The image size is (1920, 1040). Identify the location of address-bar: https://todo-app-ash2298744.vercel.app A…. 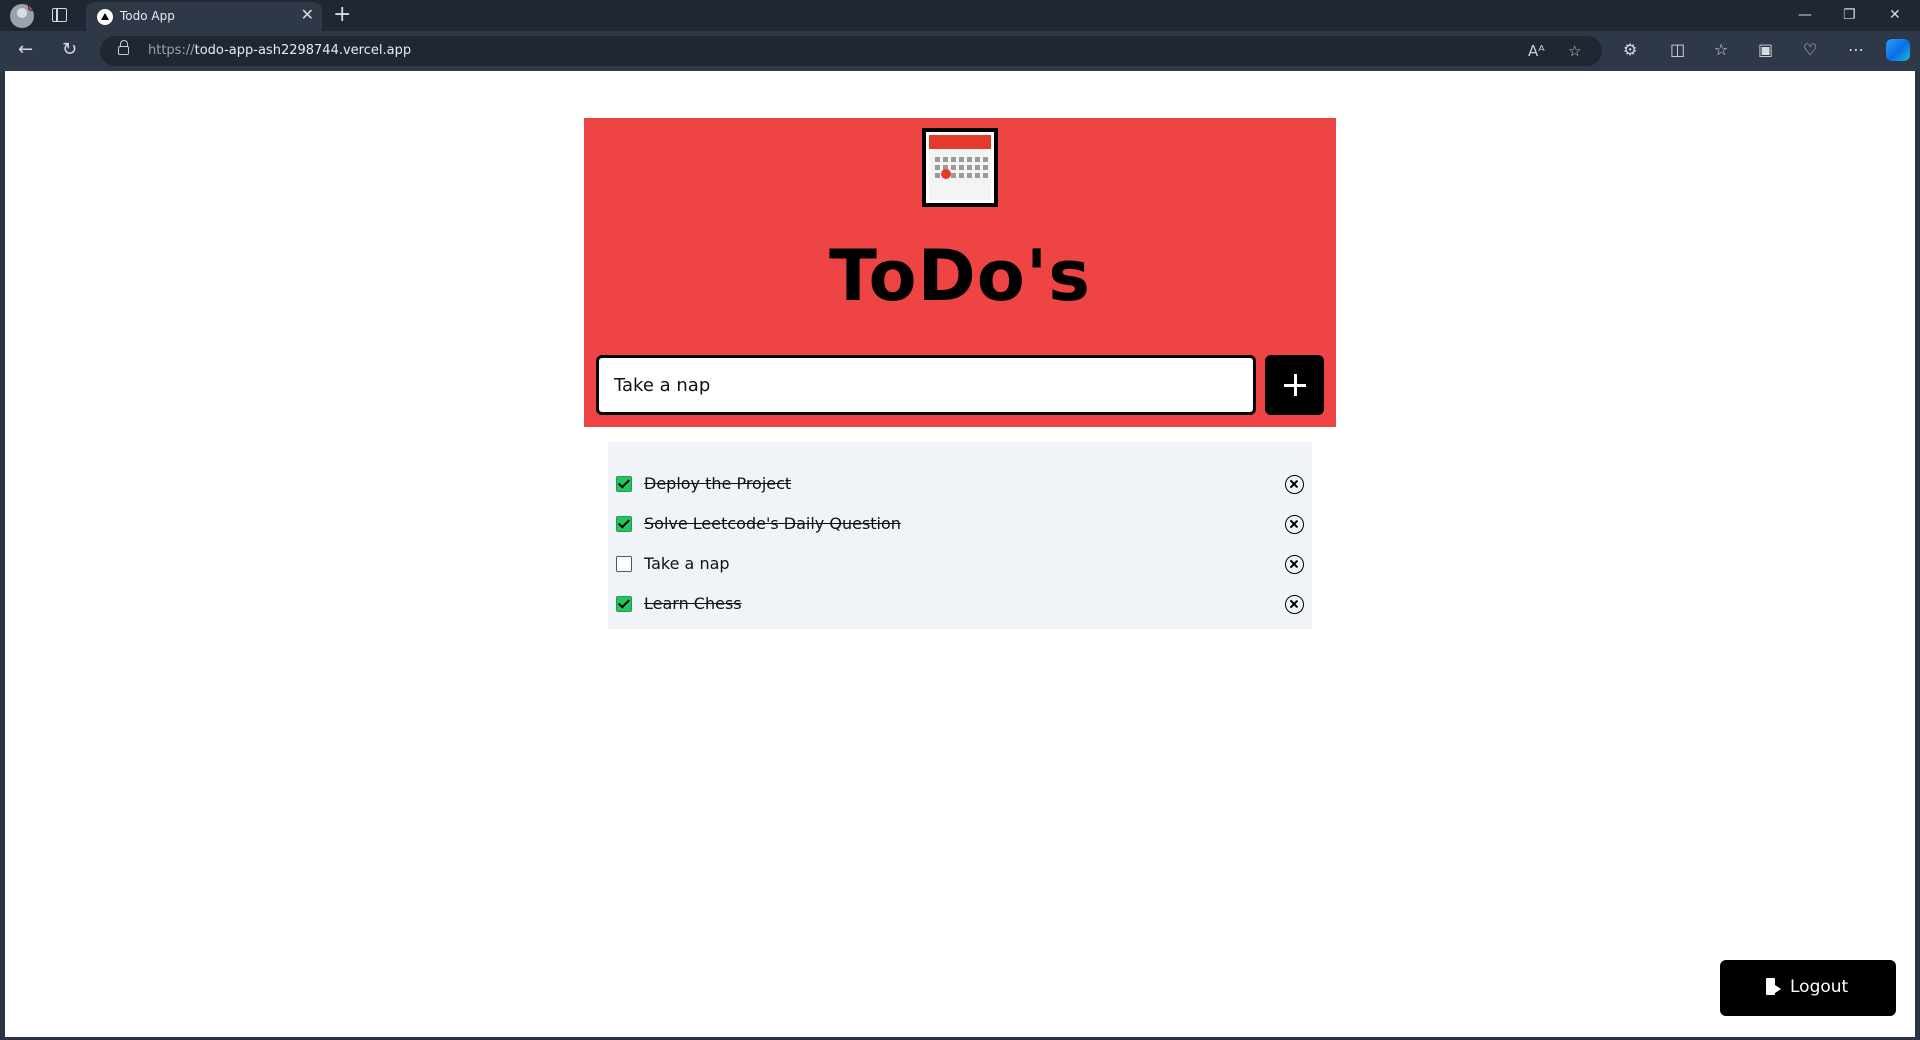
(851, 51).